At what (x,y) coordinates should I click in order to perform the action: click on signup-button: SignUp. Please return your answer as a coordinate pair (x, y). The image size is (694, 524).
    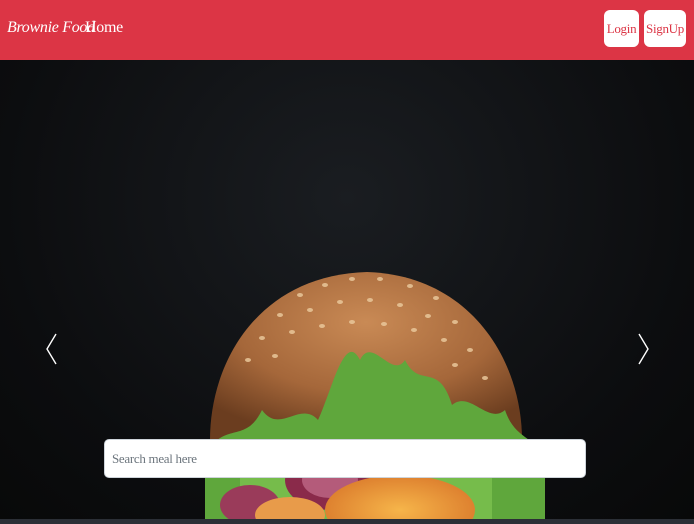
    Looking at the image, I should click on (665, 28).